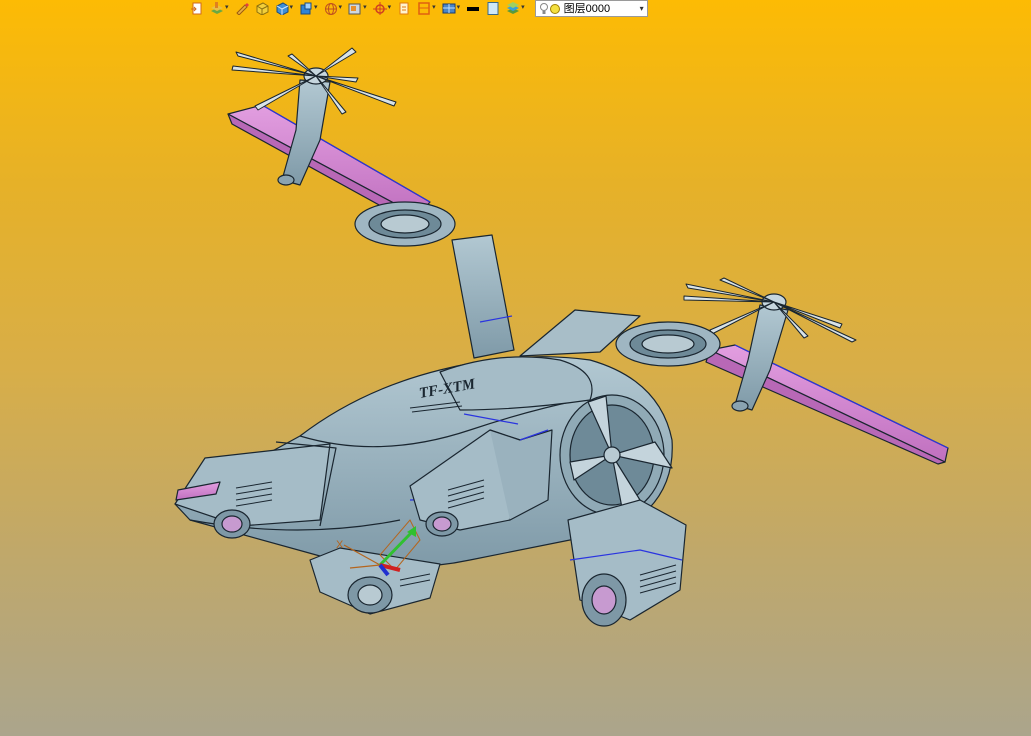 The height and width of the screenshot is (736, 1031). Describe the element at coordinates (405, 224) in the screenshot. I see `fan-duct-left` at that location.